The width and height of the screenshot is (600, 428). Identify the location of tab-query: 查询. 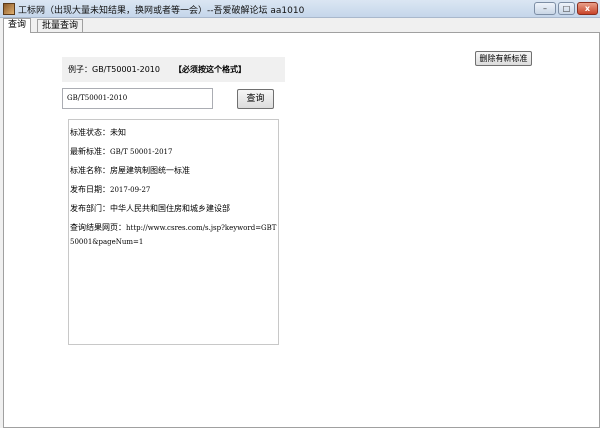
(17, 25).